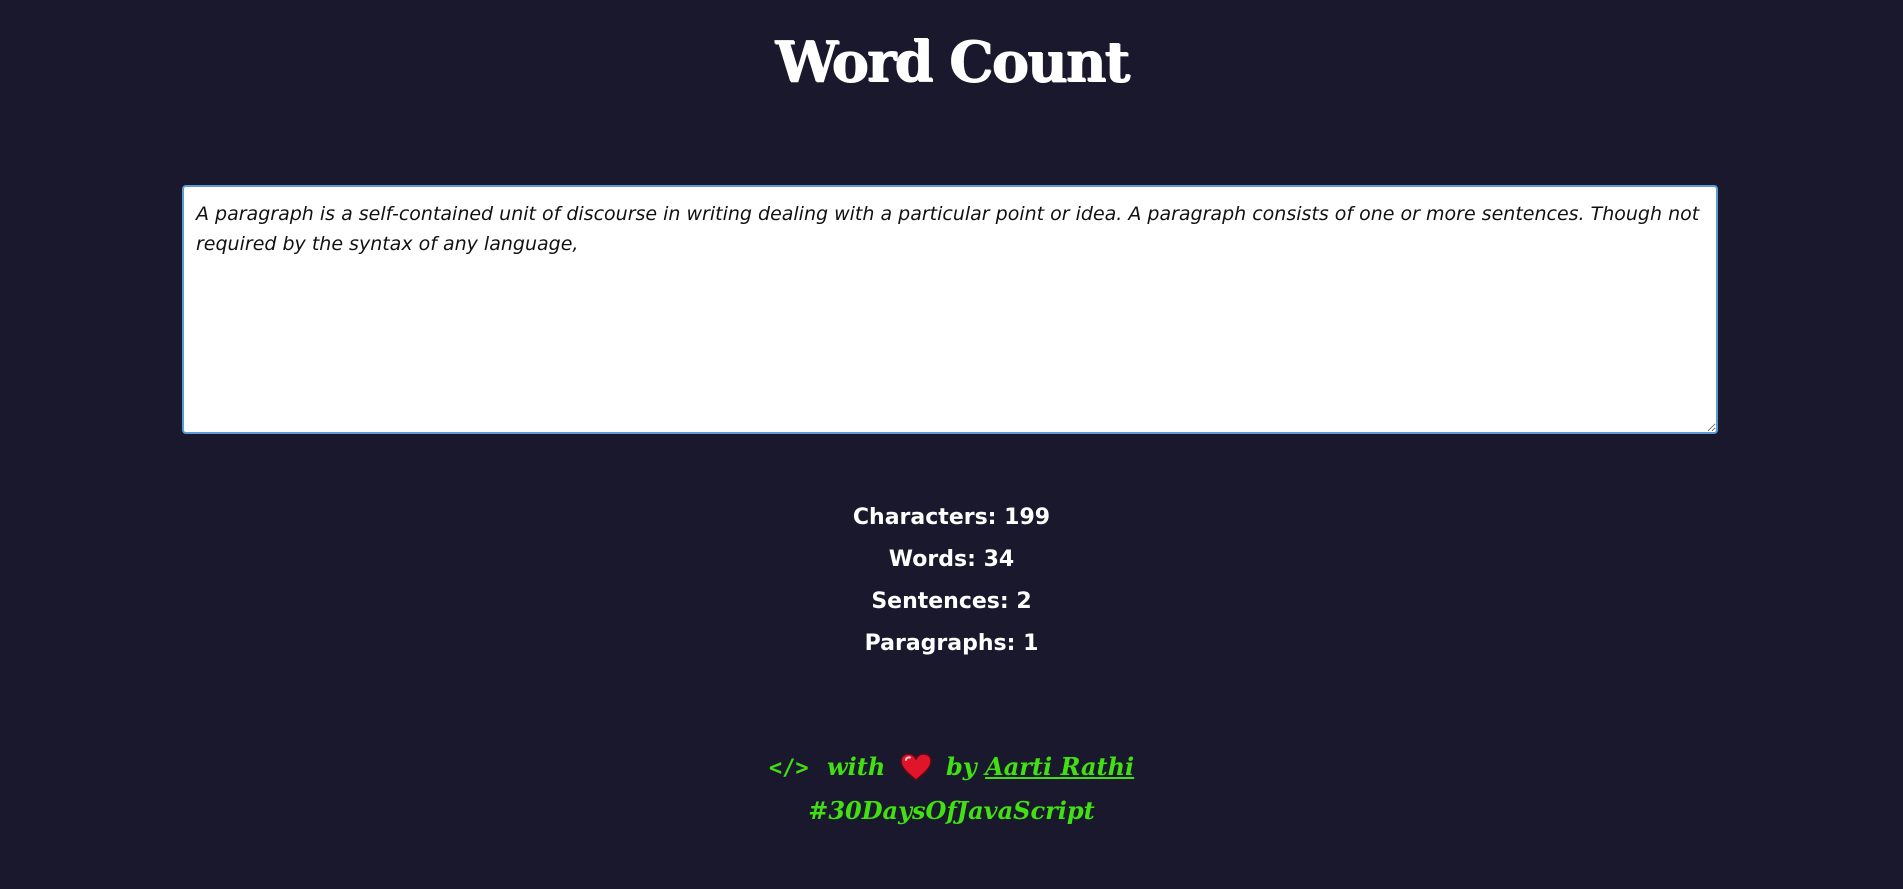  I want to click on stat-sentences: Sentences: 2, so click(951, 602).